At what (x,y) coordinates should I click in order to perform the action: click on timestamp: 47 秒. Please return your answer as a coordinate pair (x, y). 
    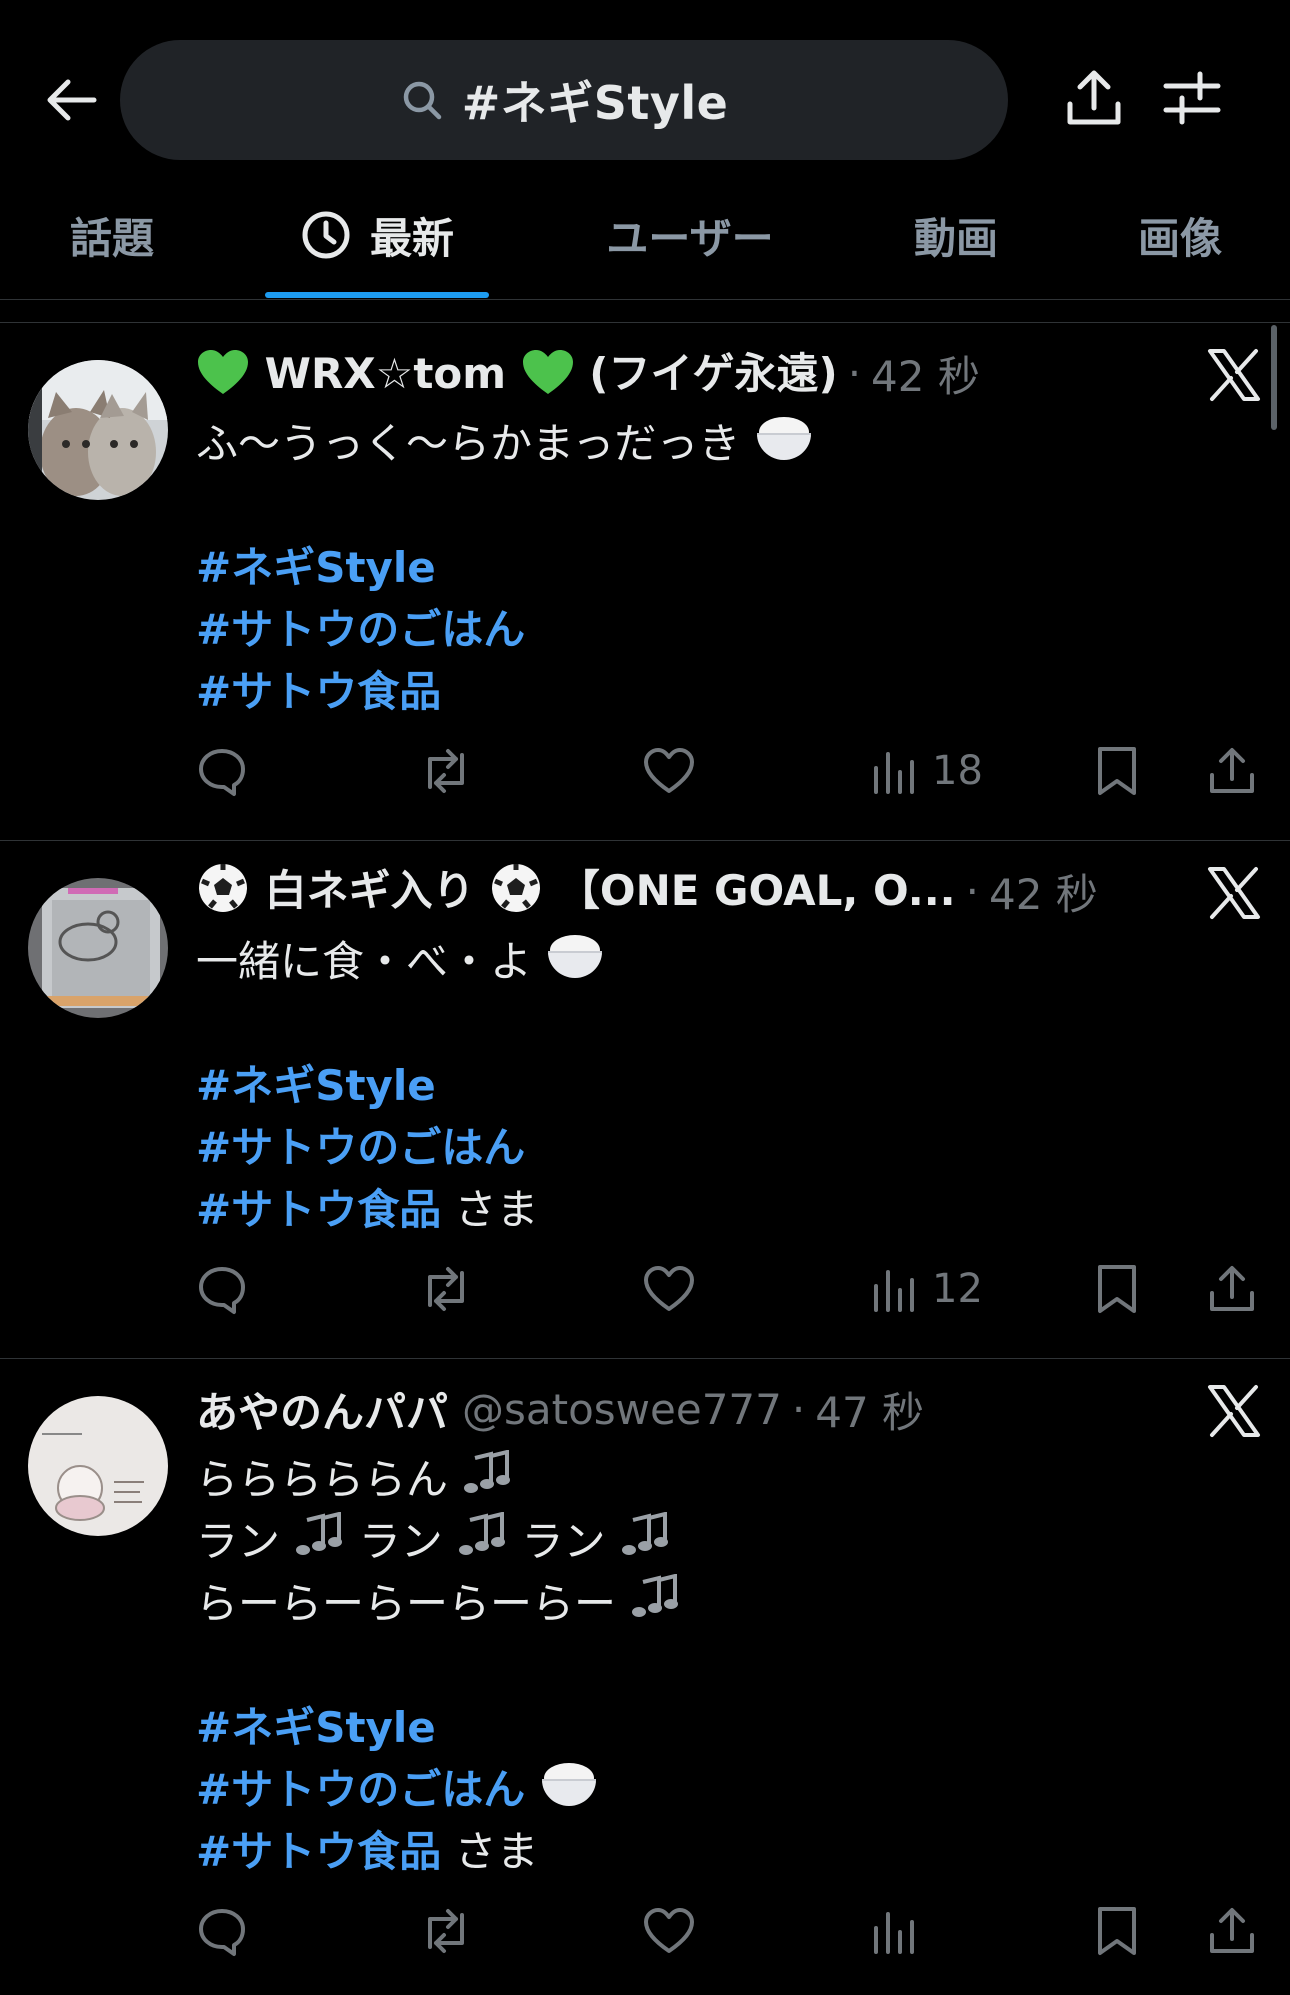
    Looking at the image, I should click on (869, 1409).